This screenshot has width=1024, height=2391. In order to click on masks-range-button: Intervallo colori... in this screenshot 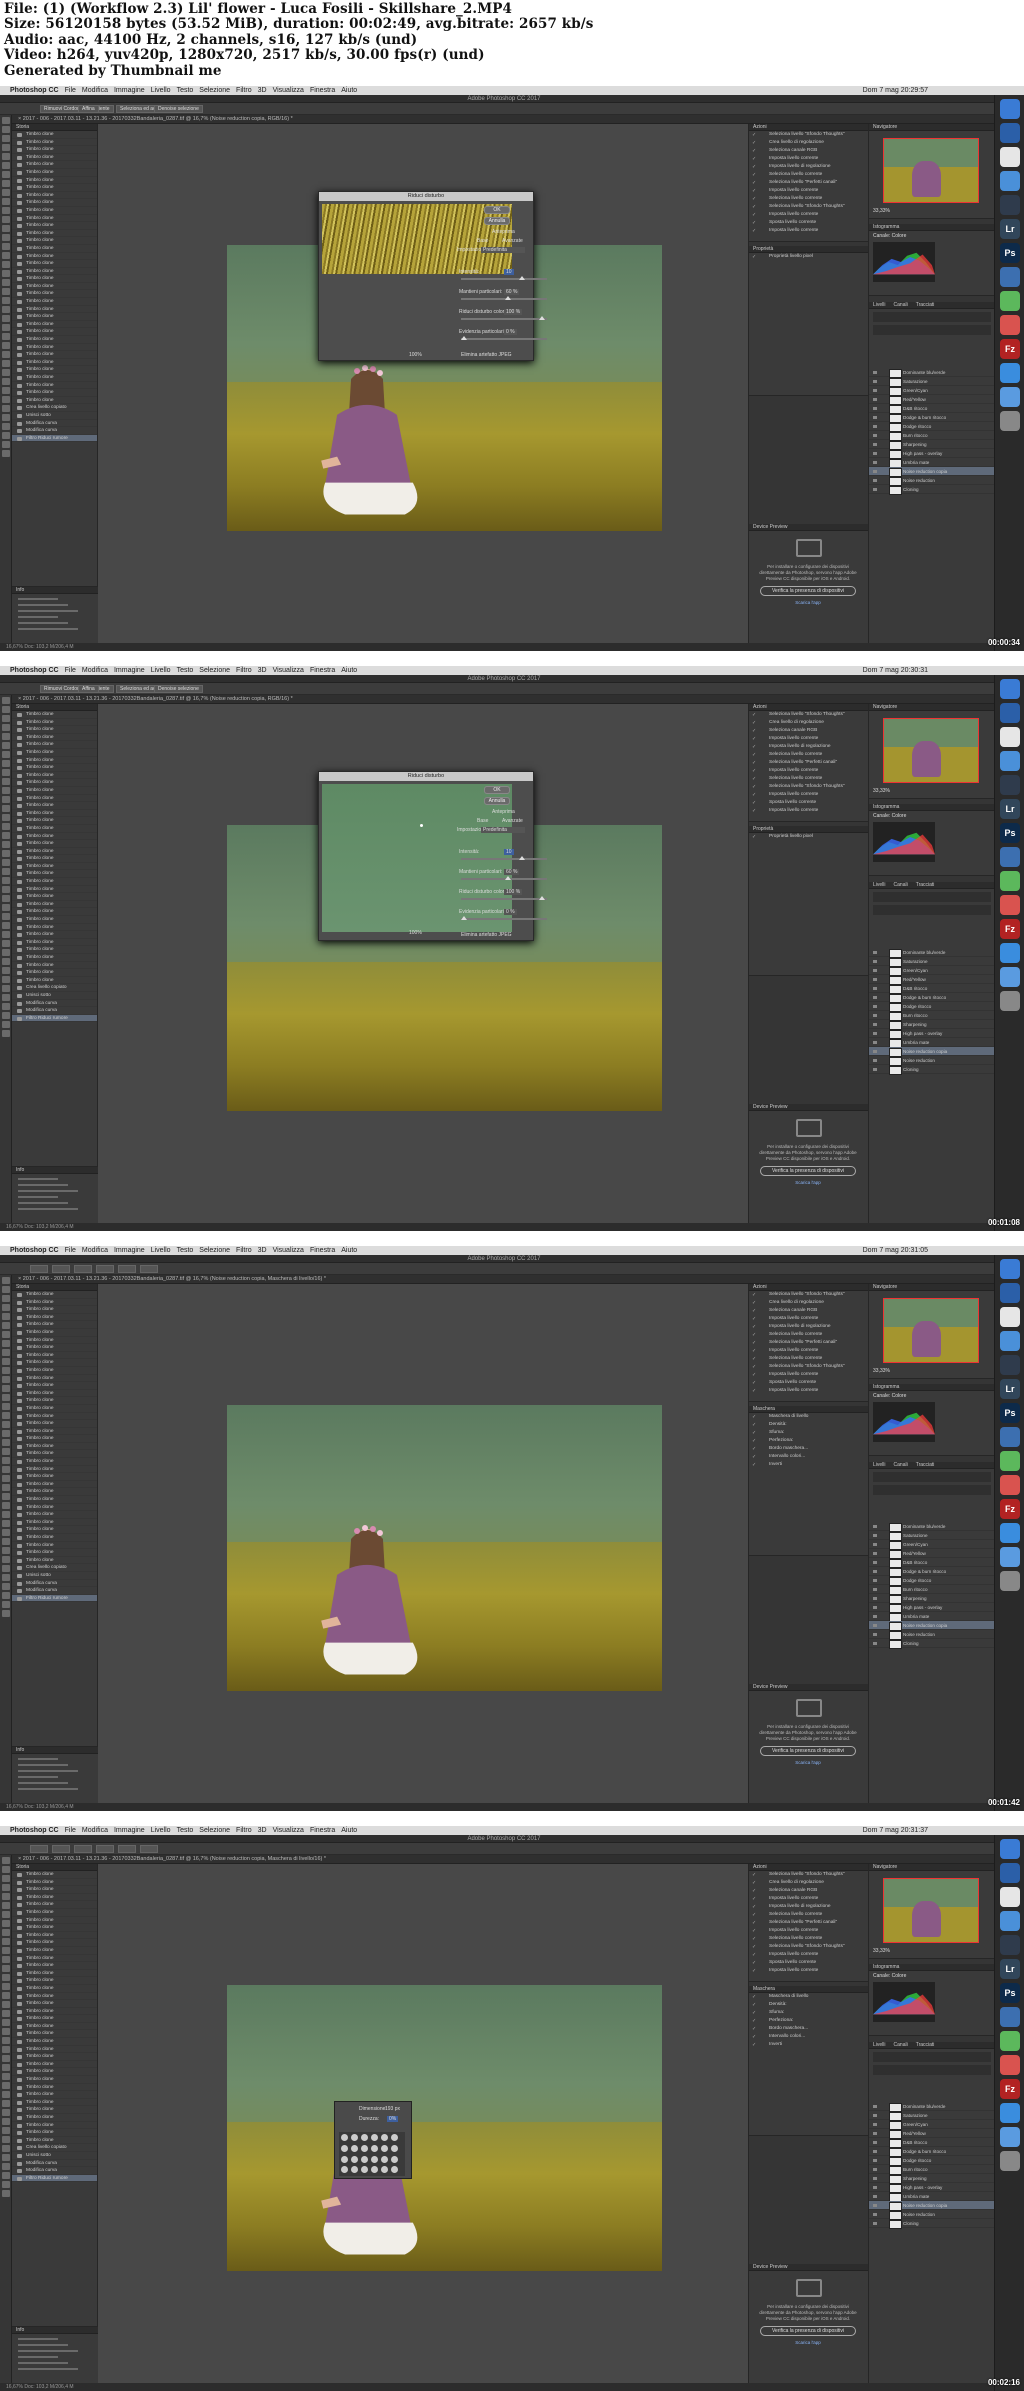, I will do `click(809, 1457)`.